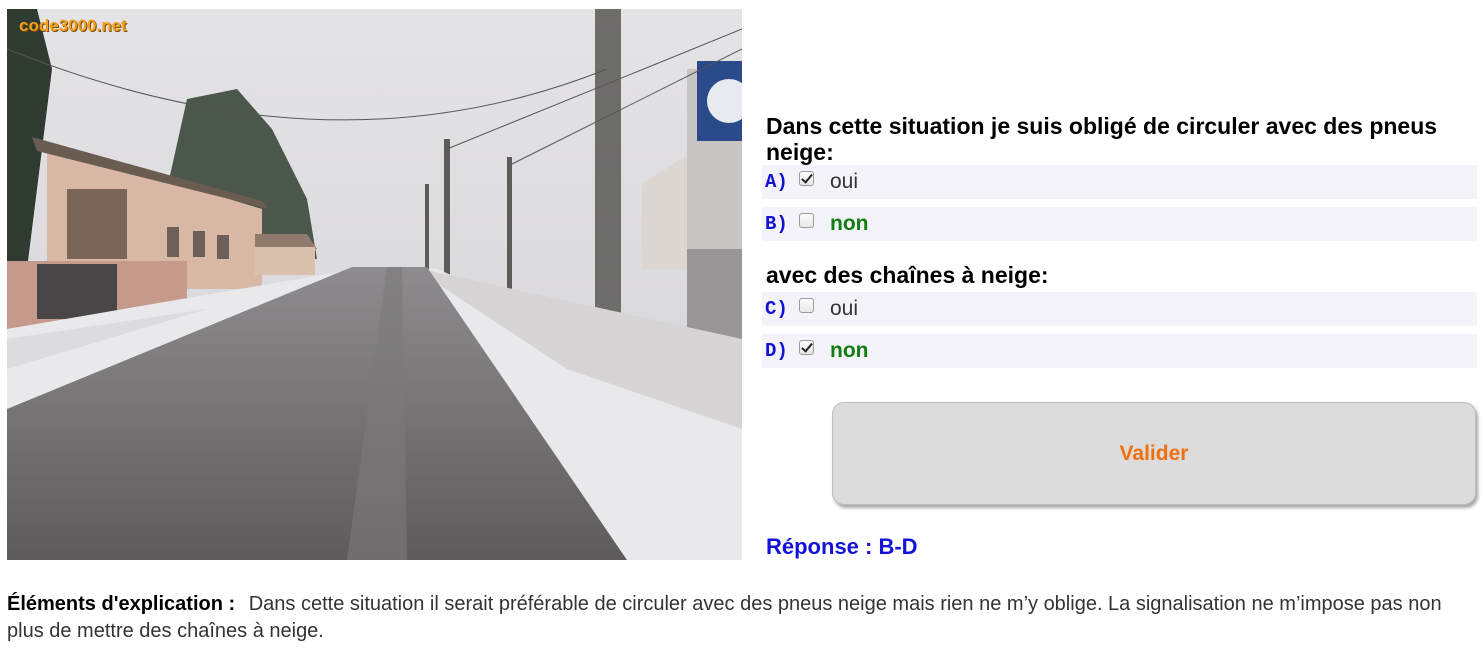 The width and height of the screenshot is (1483, 656). Describe the element at coordinates (73, 25) in the screenshot. I see `watermark-text: code3000.net` at that location.